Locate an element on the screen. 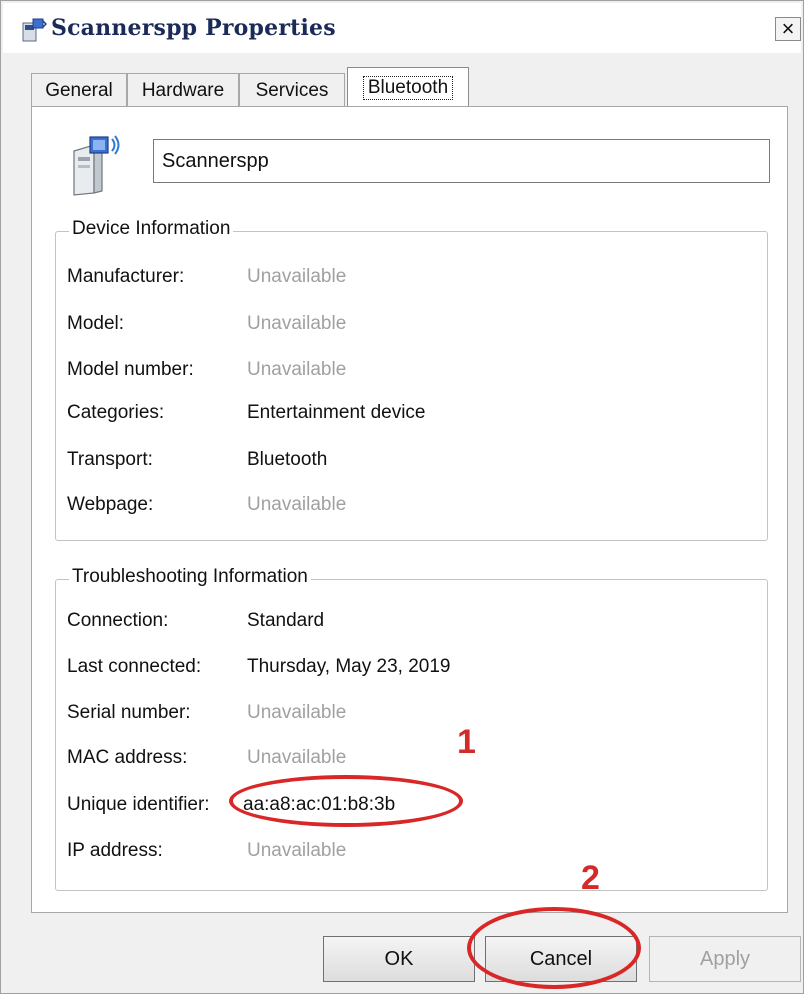 The width and height of the screenshot is (804, 994). field-label: Webpage: is located at coordinates (110, 504).